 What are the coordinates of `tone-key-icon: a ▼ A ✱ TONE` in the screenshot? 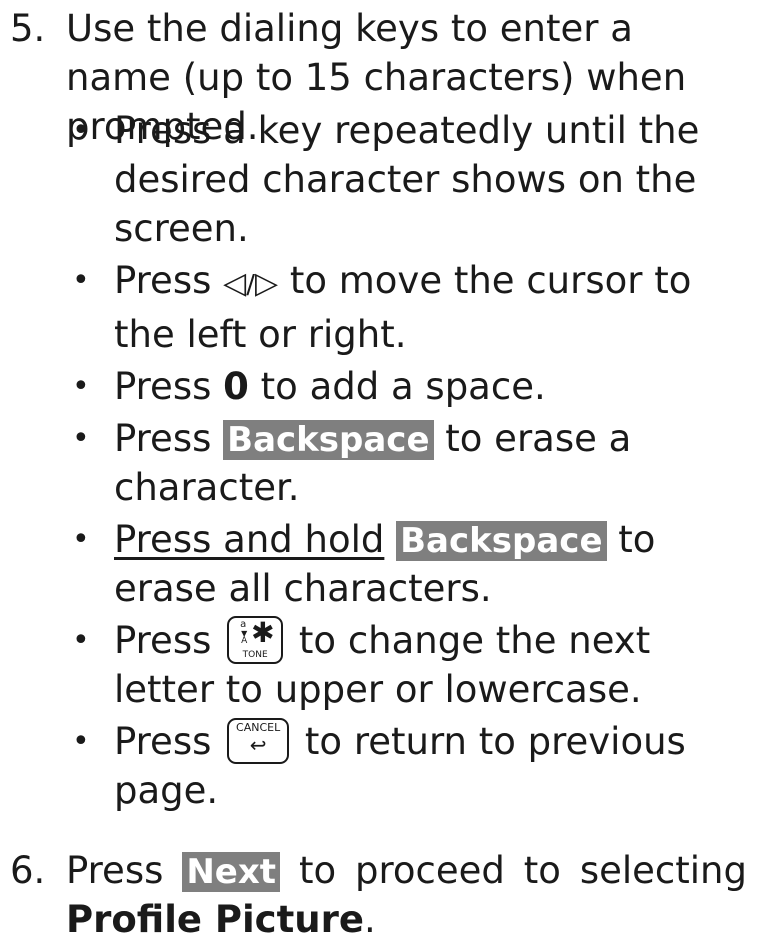 It's located at (255, 639).